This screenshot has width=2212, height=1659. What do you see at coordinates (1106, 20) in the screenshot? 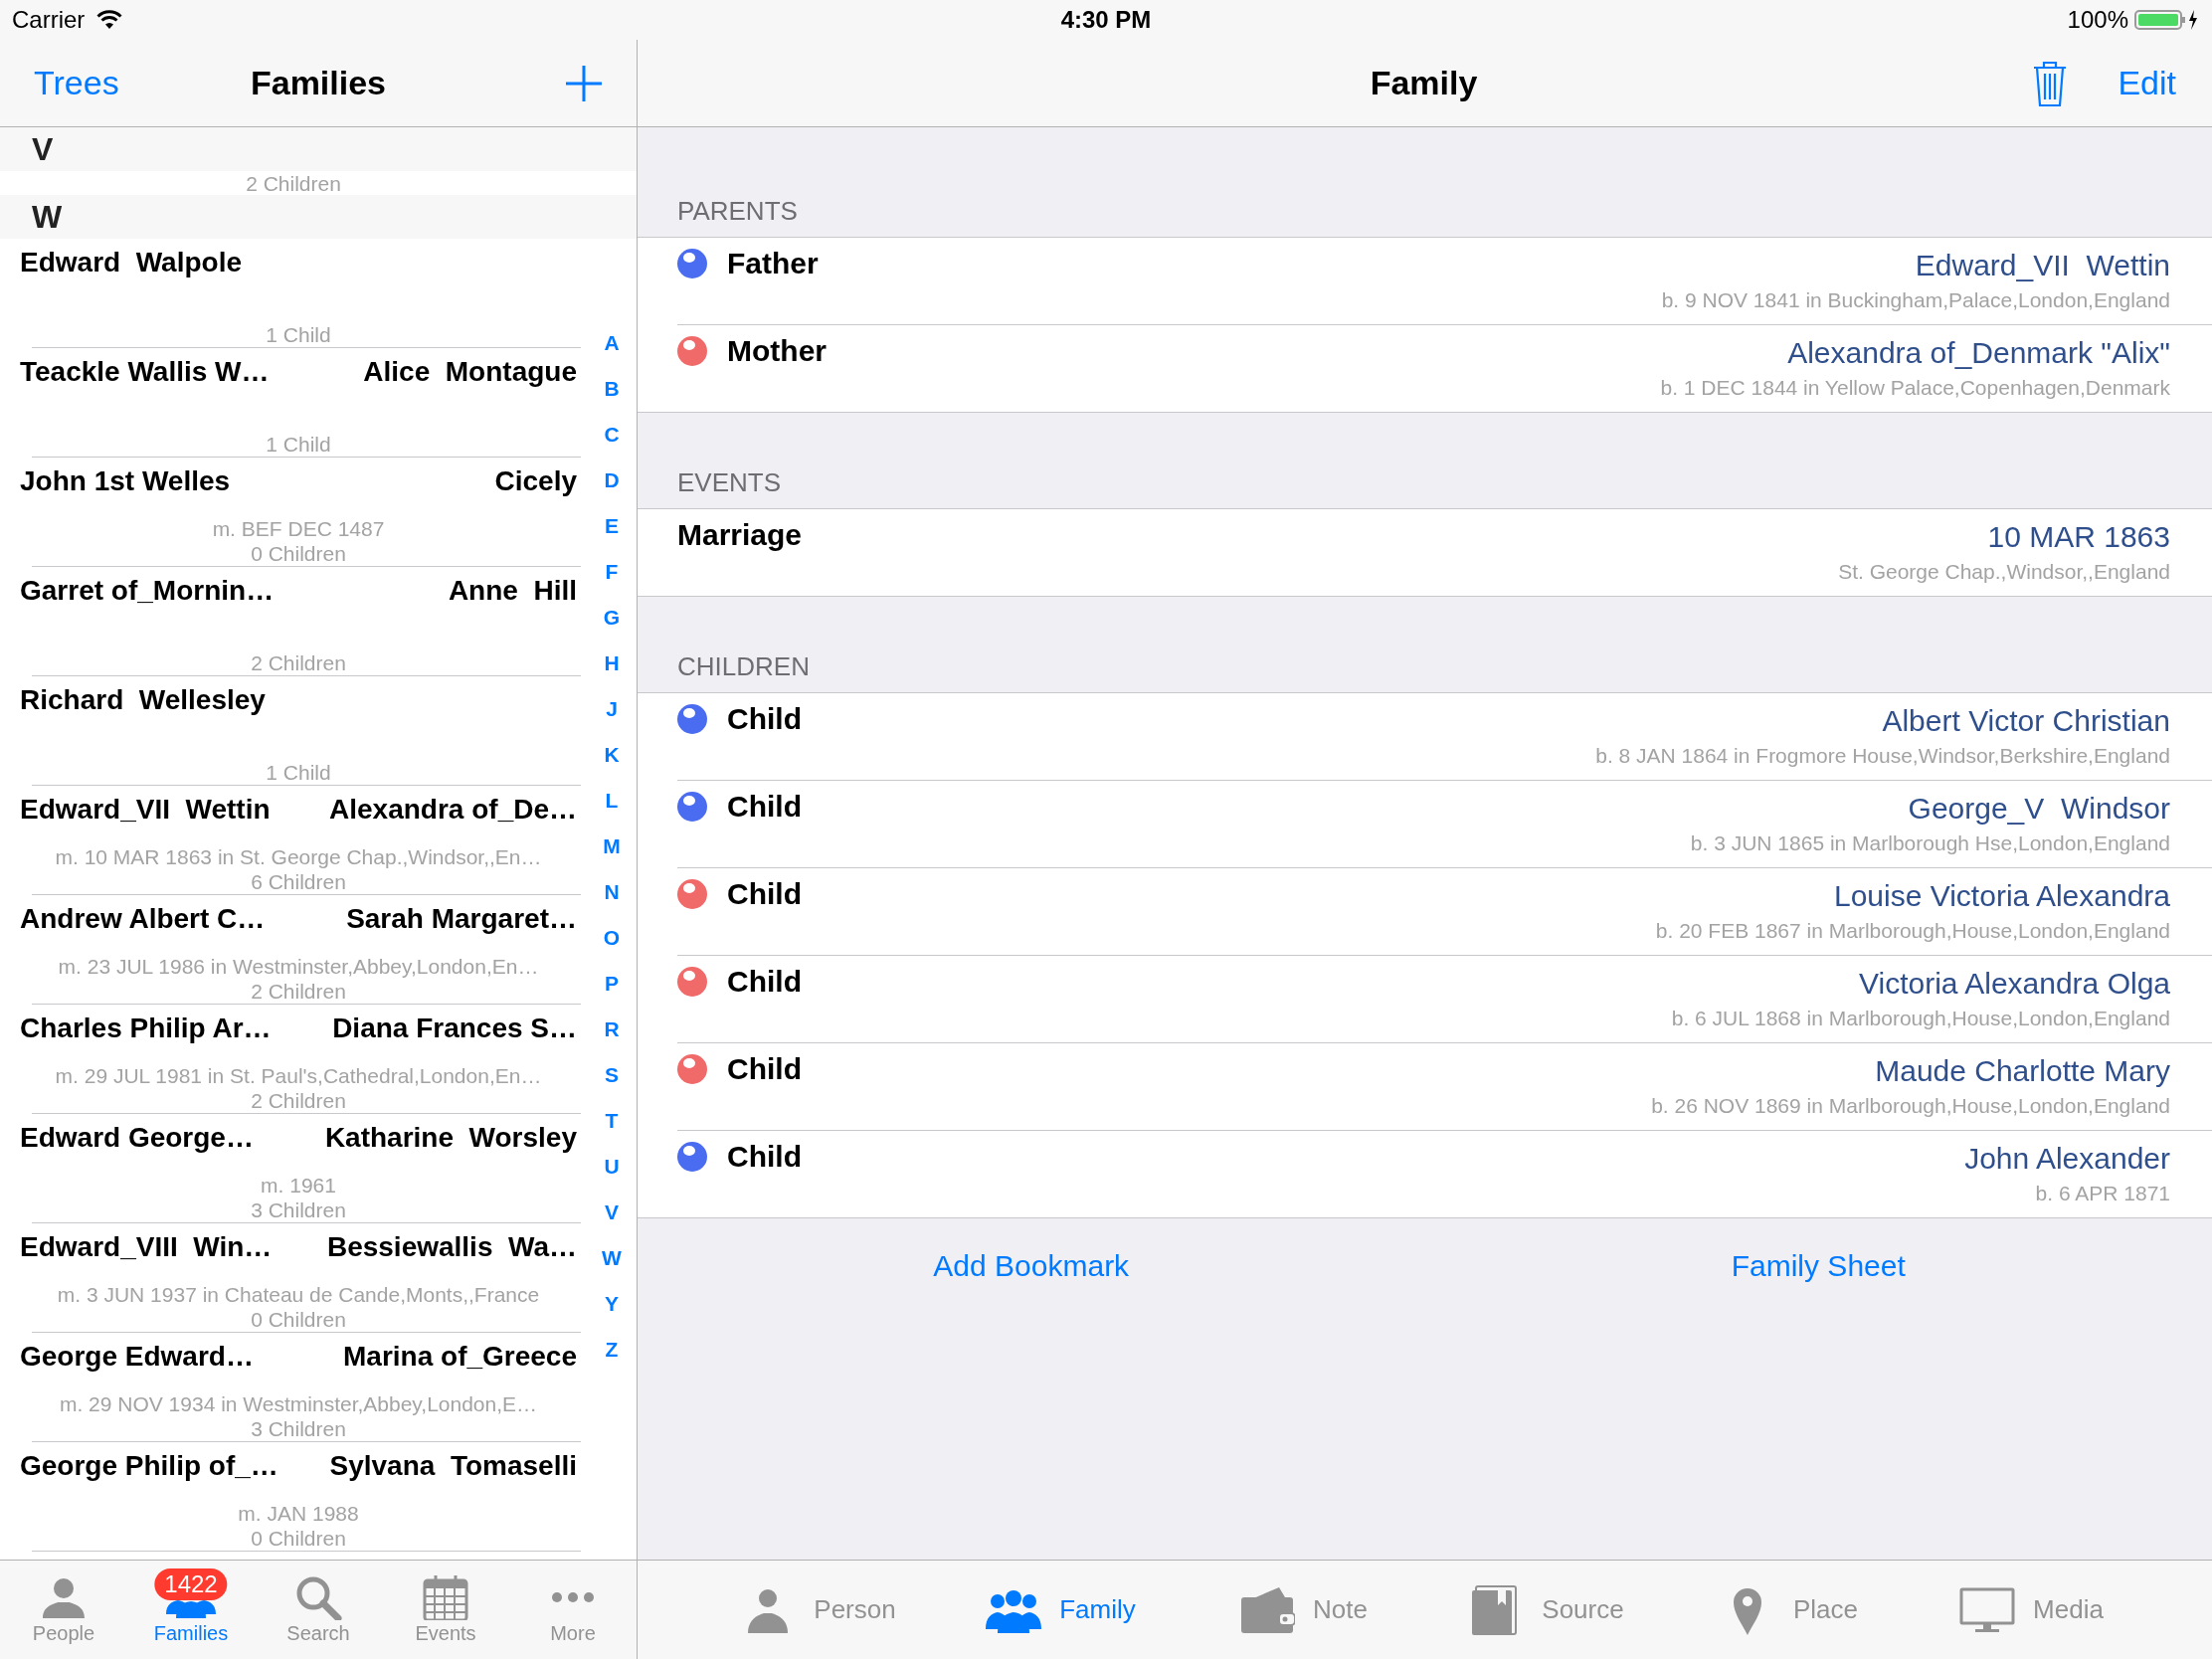
I see `clock-time: 4:30 PM` at bounding box center [1106, 20].